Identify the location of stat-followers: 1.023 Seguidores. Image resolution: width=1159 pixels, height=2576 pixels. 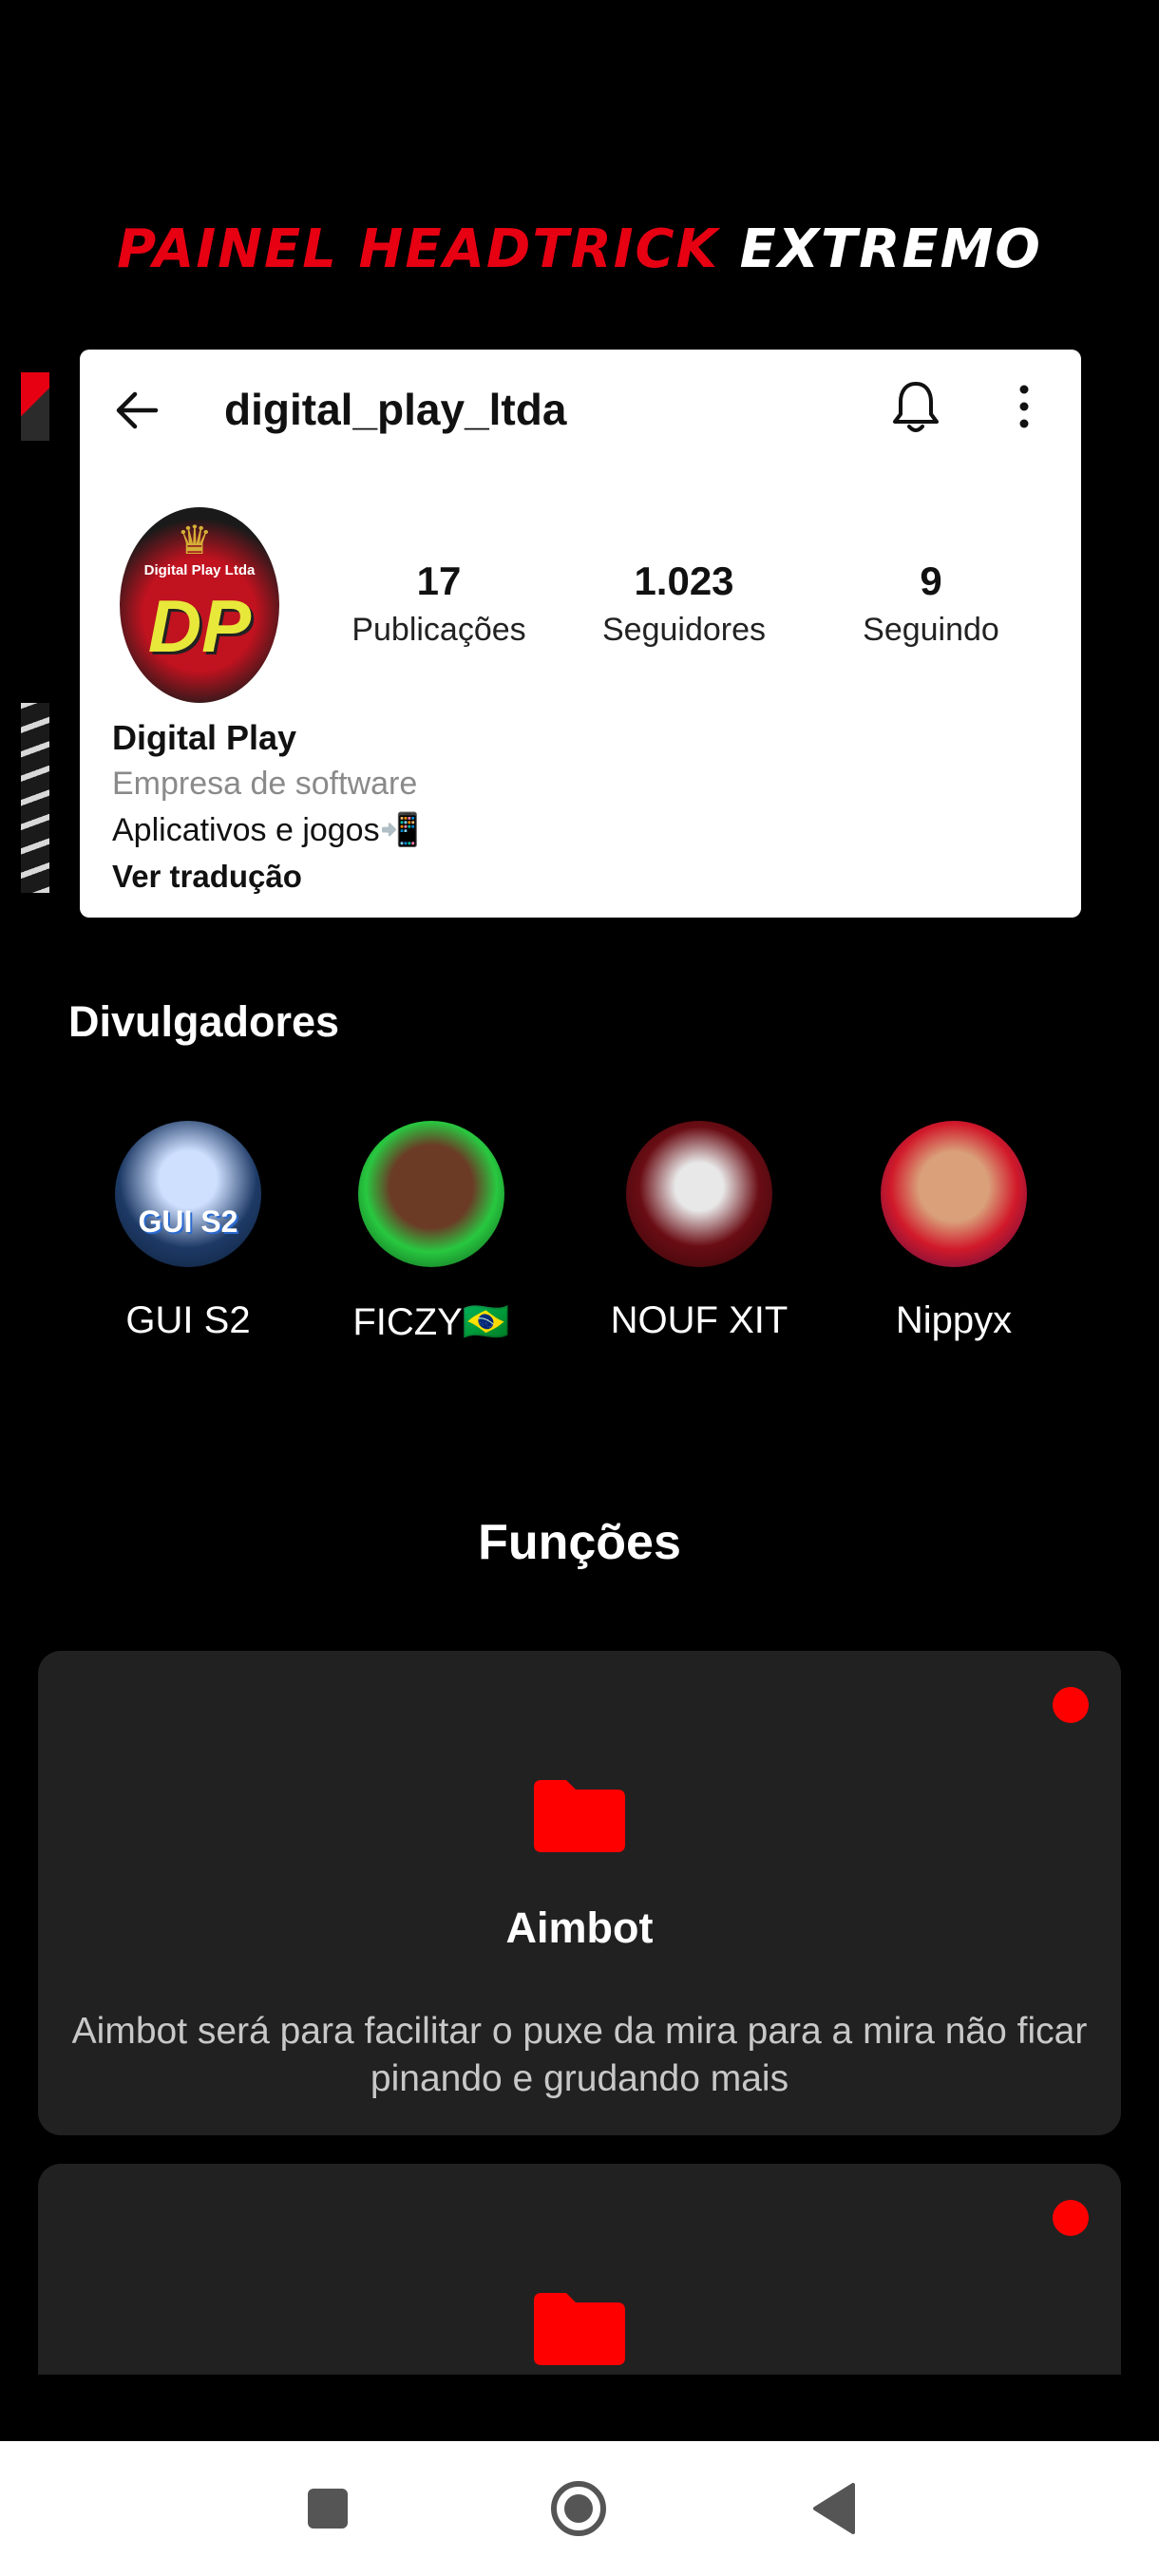
(684, 604).